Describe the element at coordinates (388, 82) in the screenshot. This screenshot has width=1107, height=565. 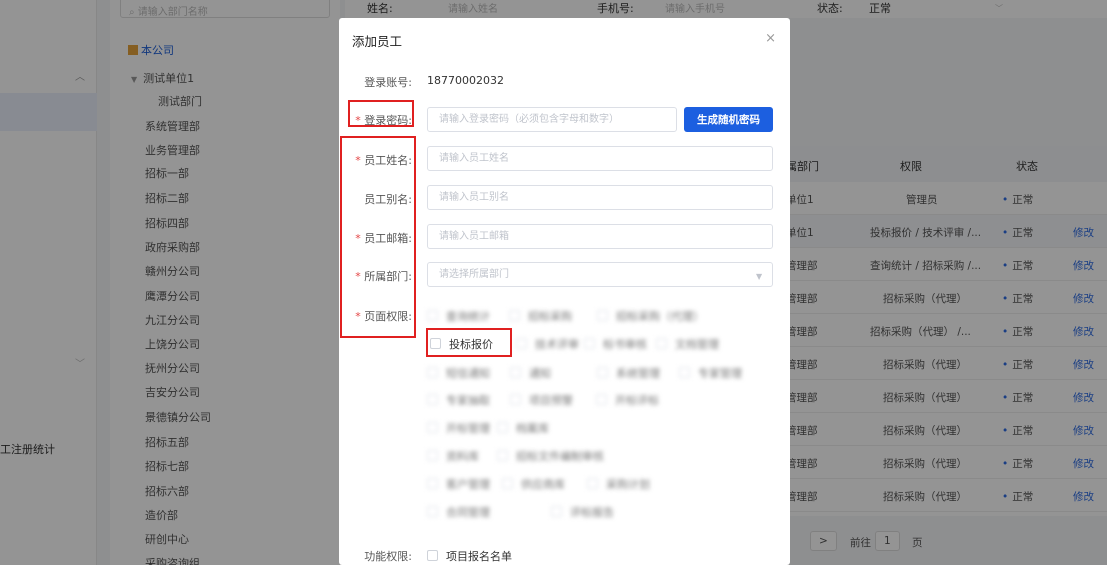
I see `account-label: 登录账号:` at that location.